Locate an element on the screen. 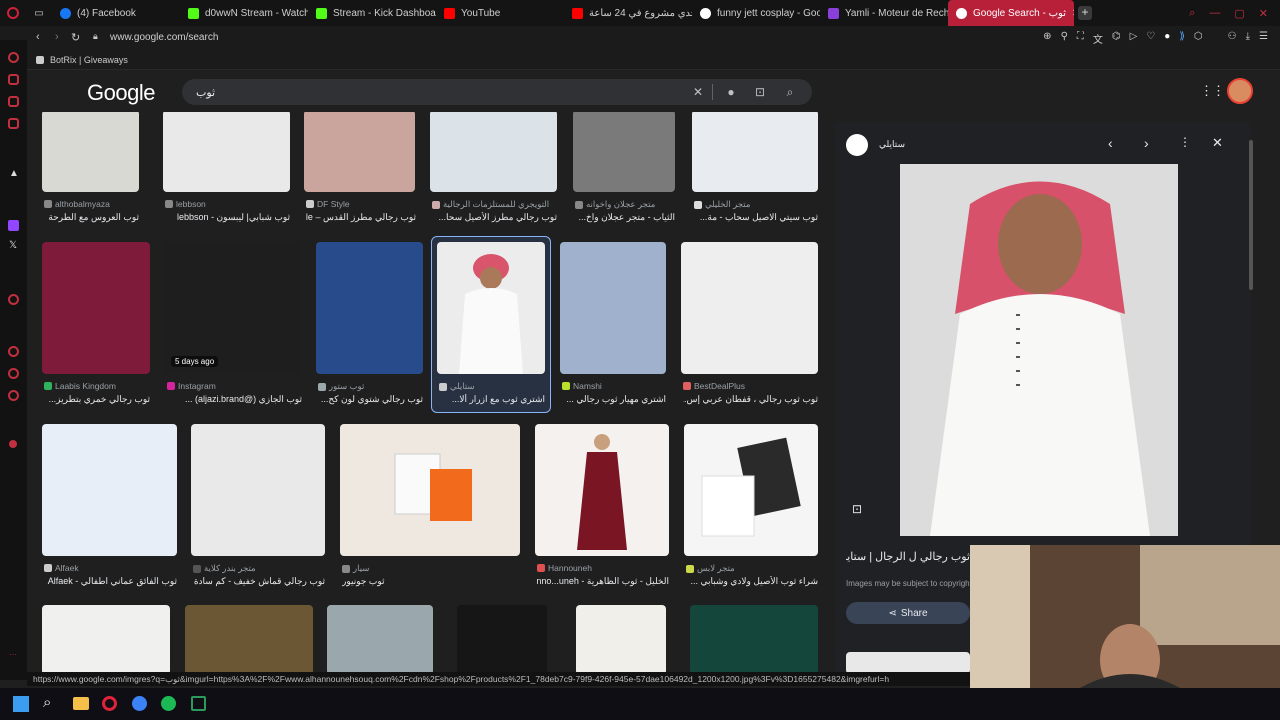 Image resolution: width=1280 pixels, height=720 pixels. tab-menu-icon: ▭ is located at coordinates (39, 13).